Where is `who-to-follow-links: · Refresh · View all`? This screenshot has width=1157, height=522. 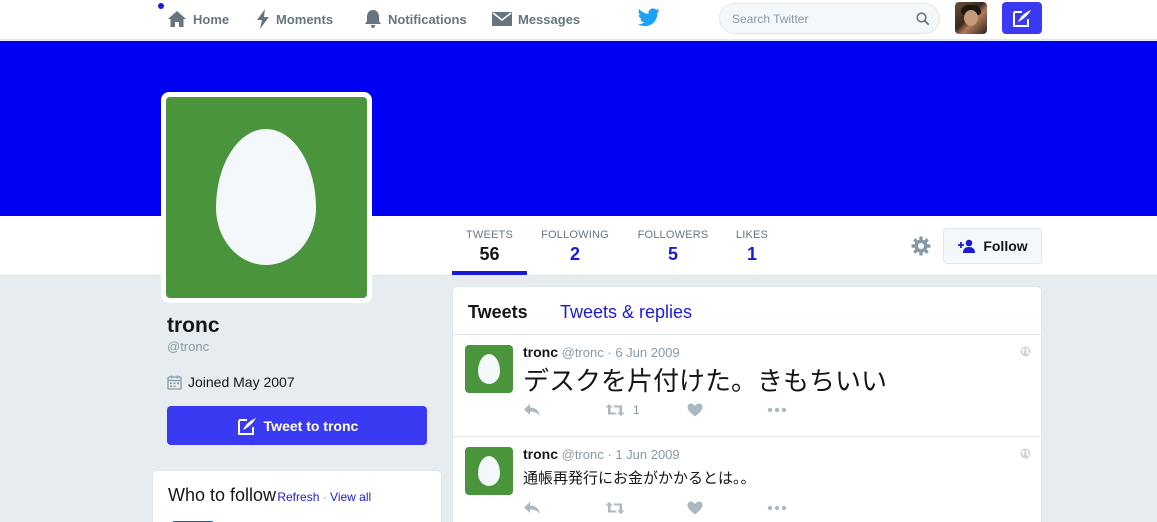 who-to-follow-links: · Refresh · View all is located at coordinates (320, 497).